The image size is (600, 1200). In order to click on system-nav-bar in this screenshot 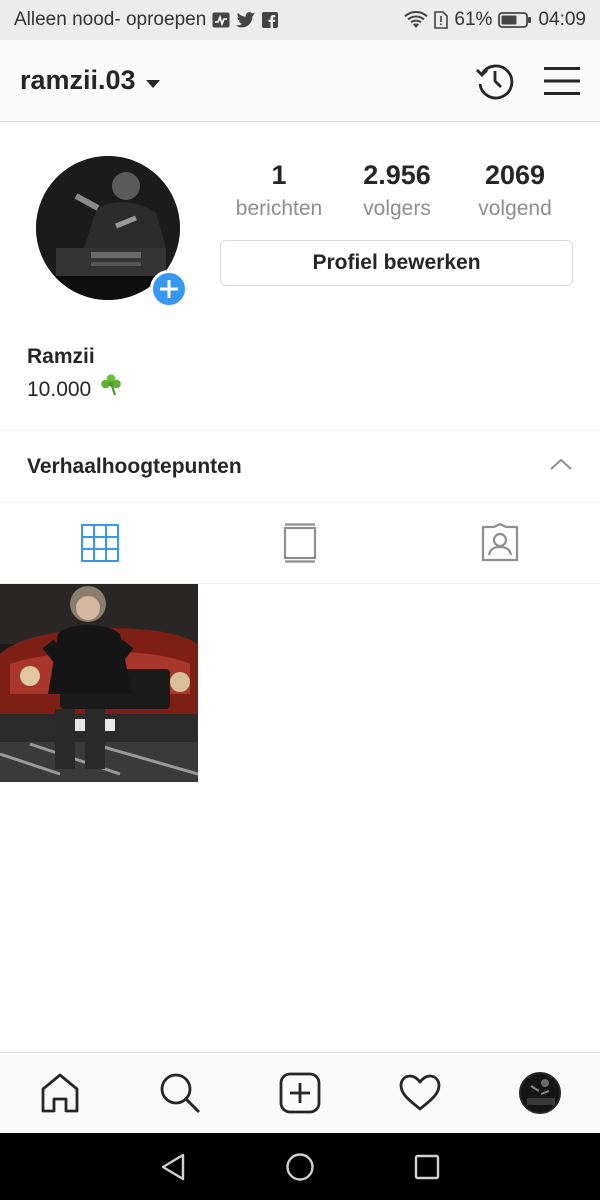, I will do `click(300, 1166)`.